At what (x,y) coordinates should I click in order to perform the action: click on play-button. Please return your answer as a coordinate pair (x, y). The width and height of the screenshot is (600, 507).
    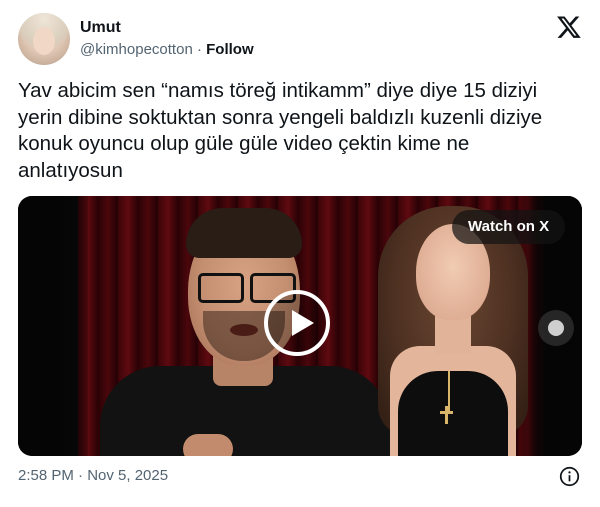
    Looking at the image, I should click on (297, 323).